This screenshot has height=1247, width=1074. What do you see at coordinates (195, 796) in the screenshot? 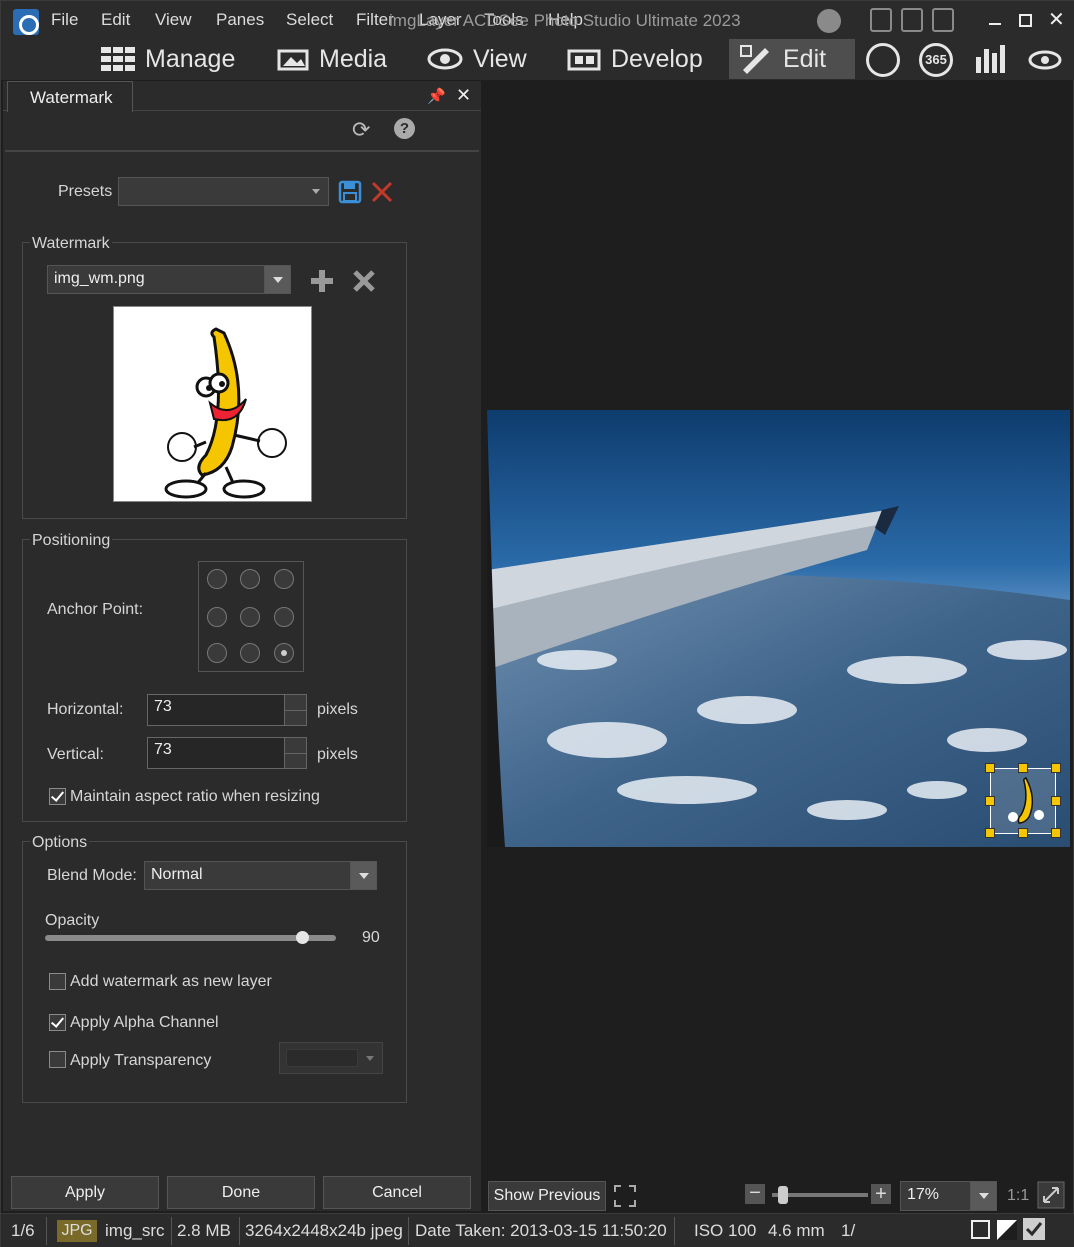
I see `aspect-ratio-label: Maintain aspect ratio when resizing` at bounding box center [195, 796].